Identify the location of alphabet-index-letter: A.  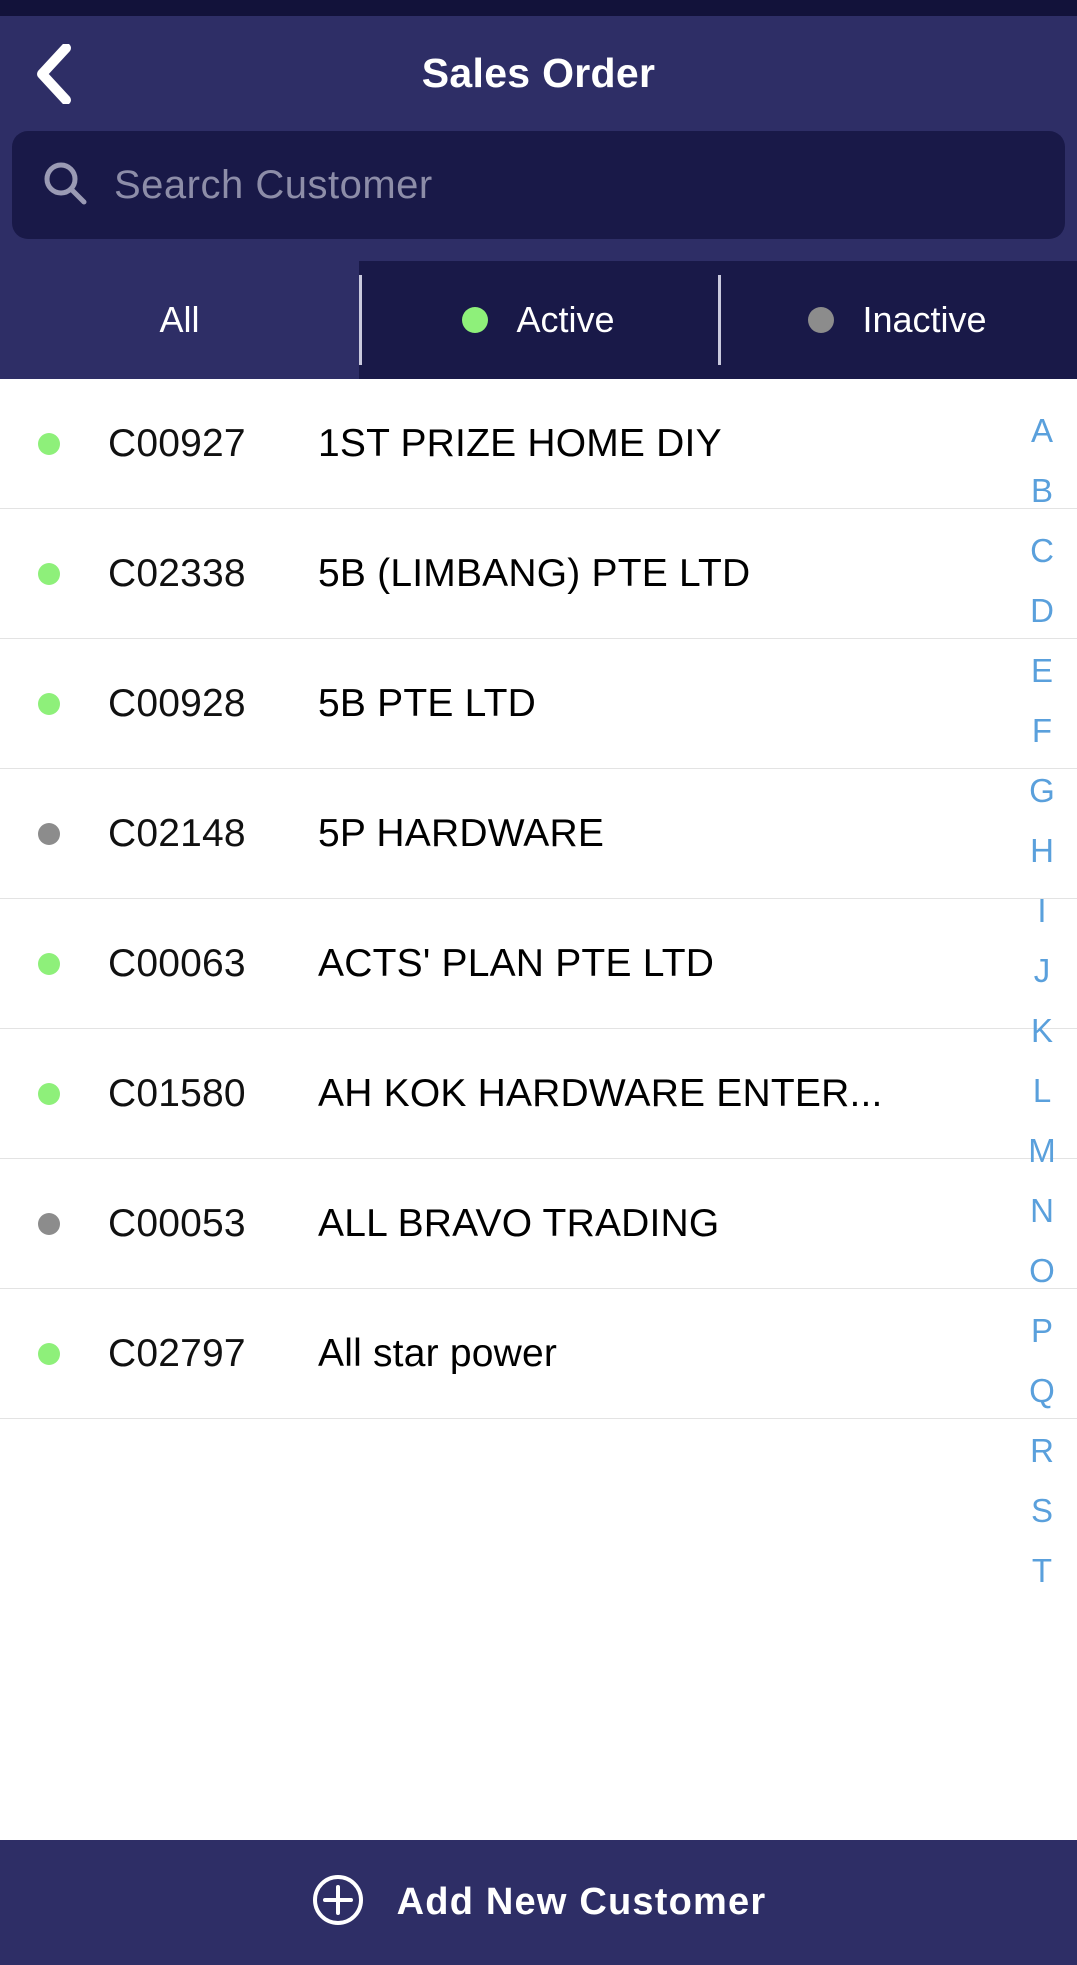
(1042, 431).